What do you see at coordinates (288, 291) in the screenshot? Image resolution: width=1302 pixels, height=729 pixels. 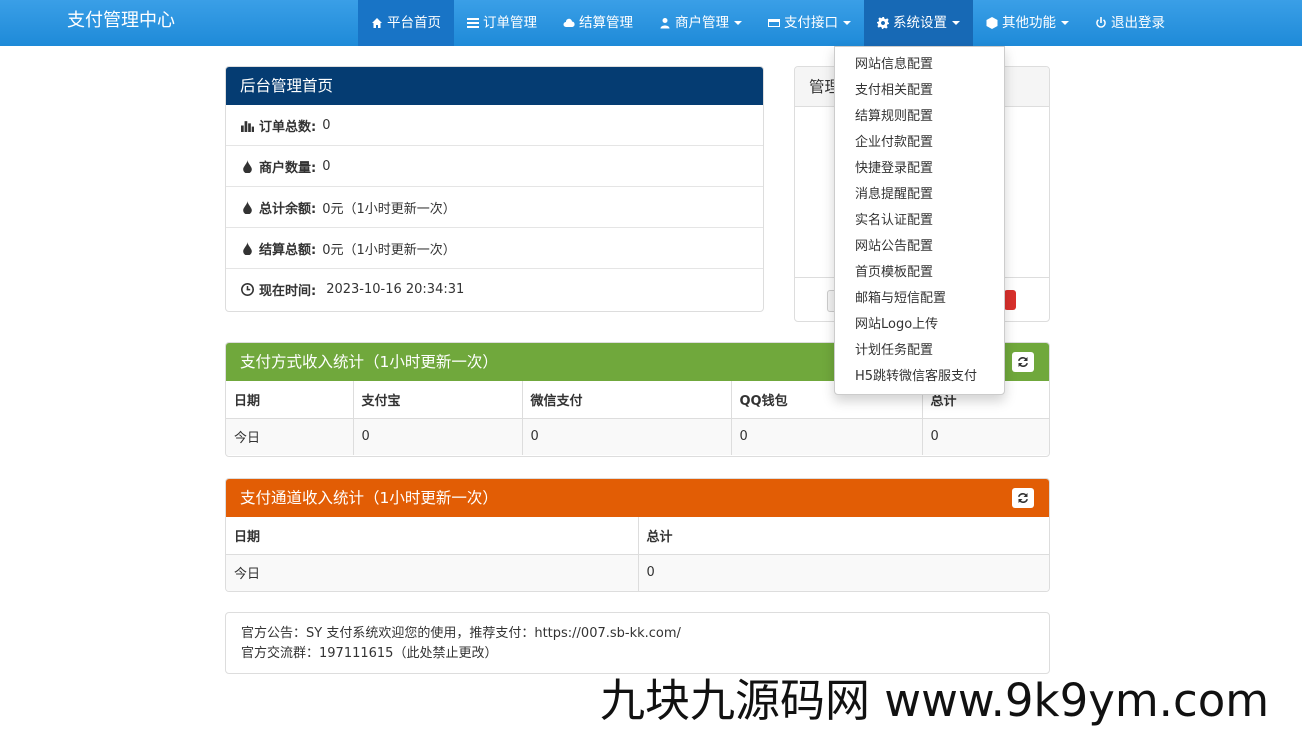 I see `stat-label: 现在时间:` at bounding box center [288, 291].